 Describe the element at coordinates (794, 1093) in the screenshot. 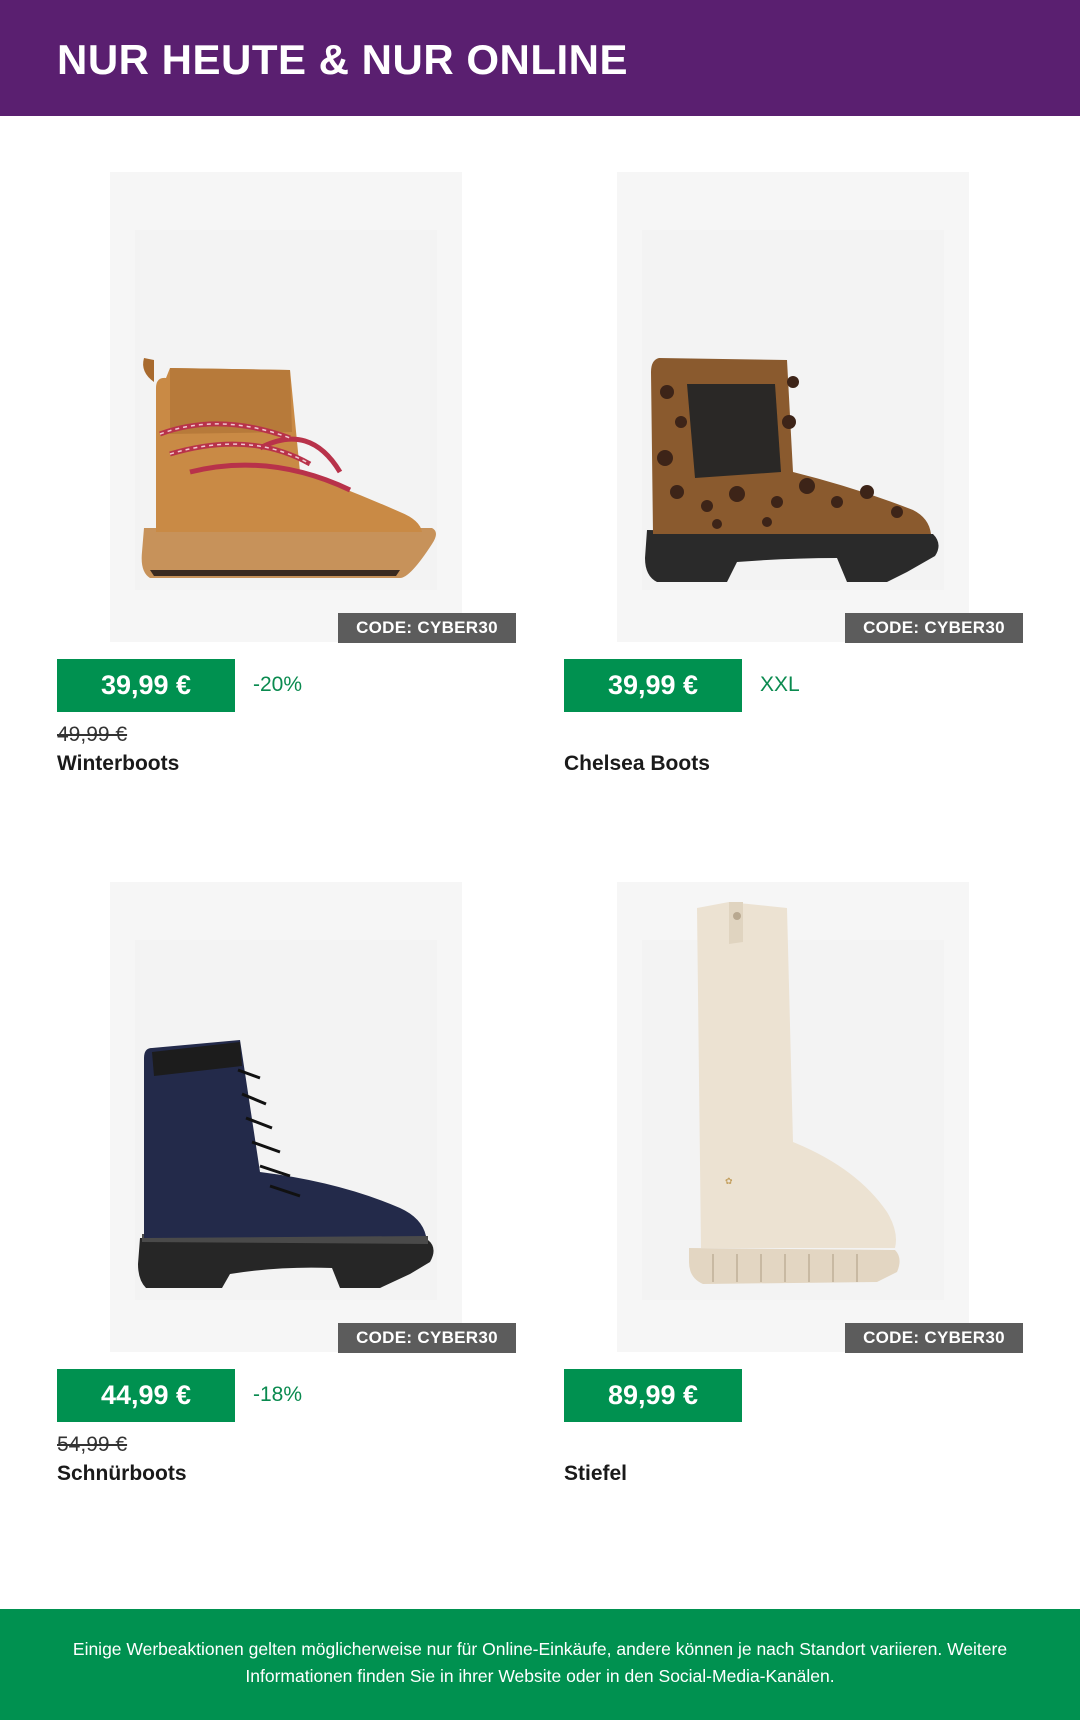

I see `cream-tall-boot-image: ✿` at that location.